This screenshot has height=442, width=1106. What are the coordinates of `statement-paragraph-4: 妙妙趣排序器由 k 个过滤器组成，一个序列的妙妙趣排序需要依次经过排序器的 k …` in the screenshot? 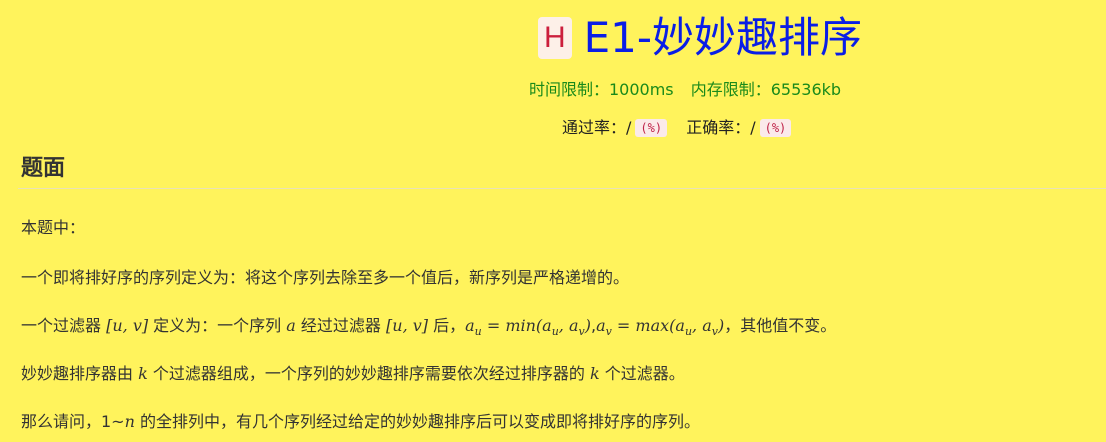 It's located at (353, 372).